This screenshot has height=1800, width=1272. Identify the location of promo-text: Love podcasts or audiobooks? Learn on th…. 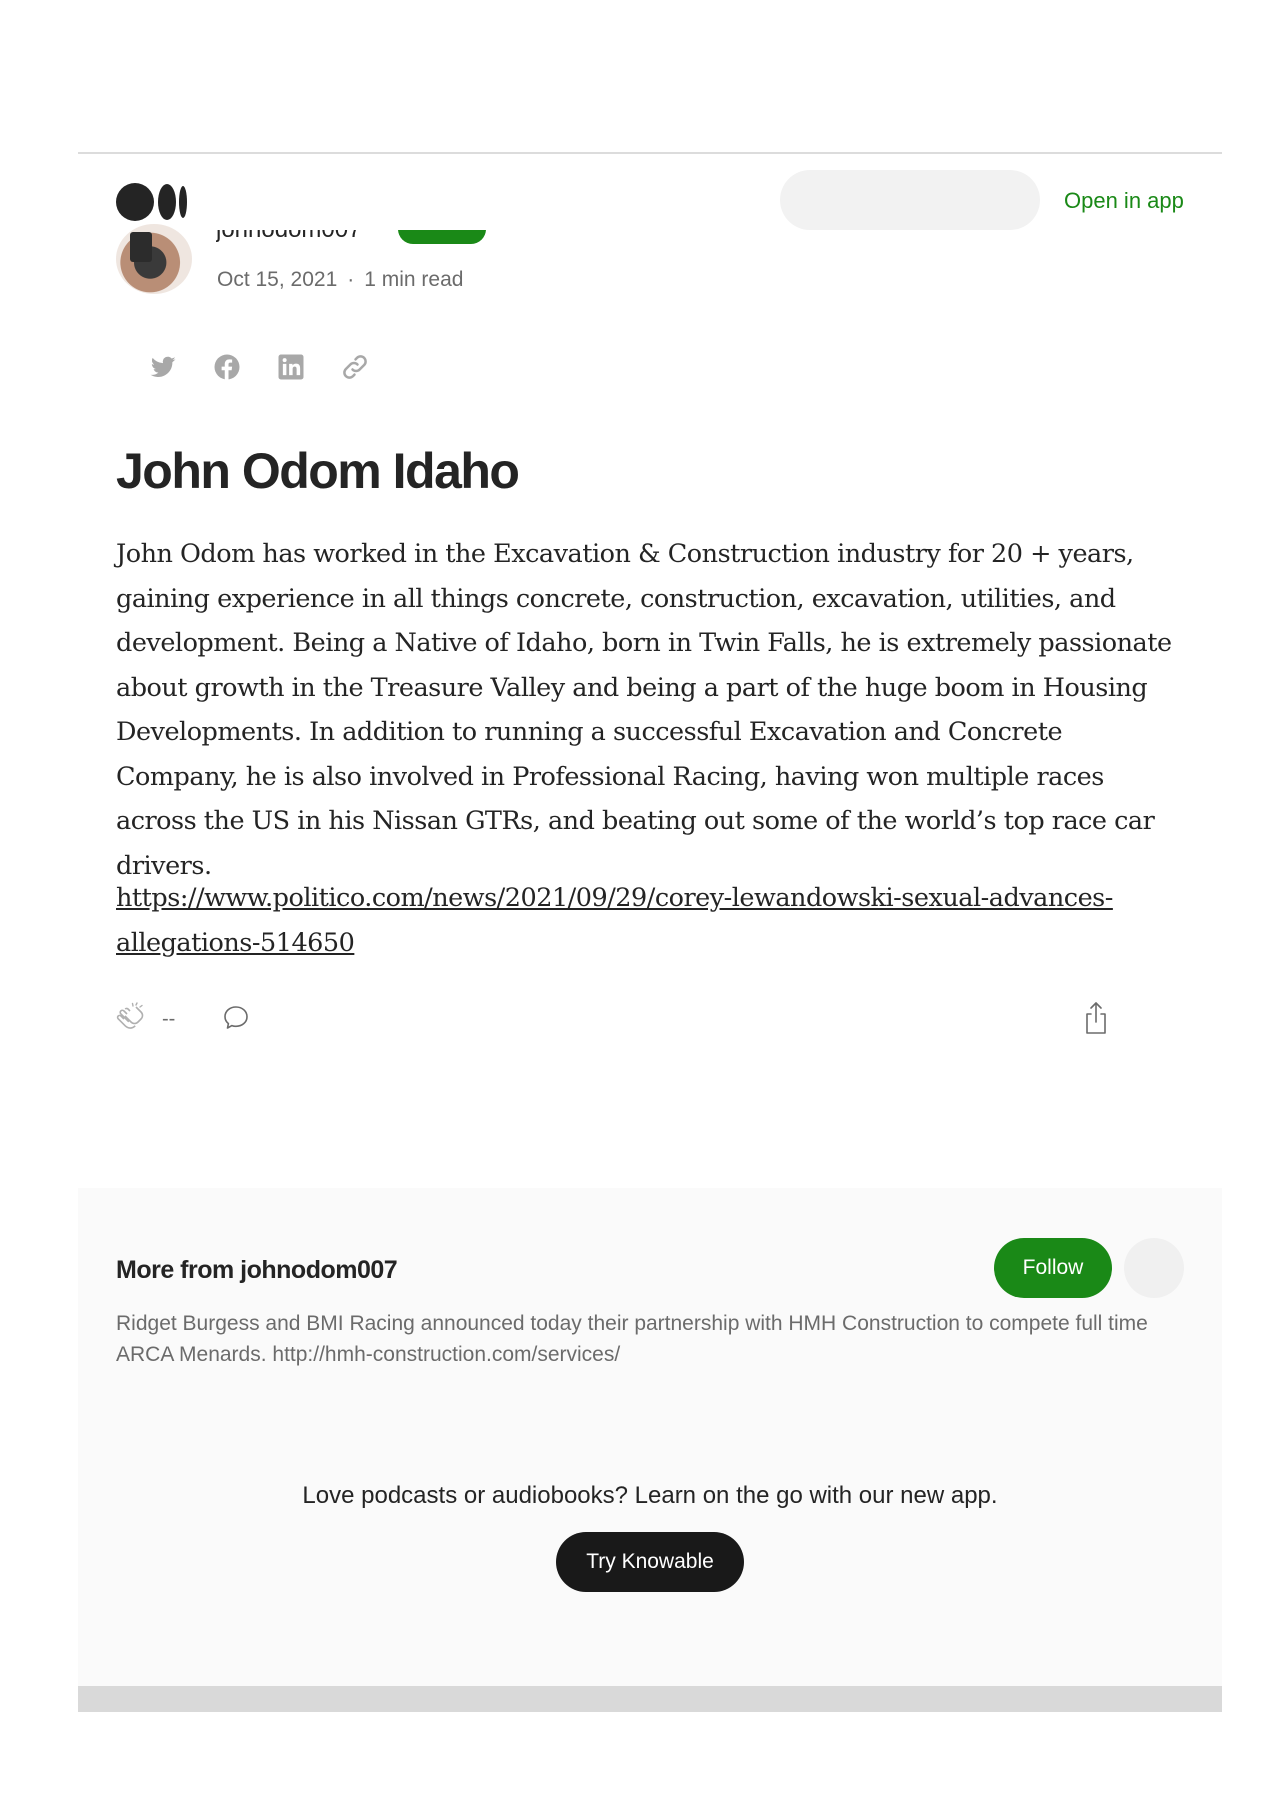
(650, 1495).